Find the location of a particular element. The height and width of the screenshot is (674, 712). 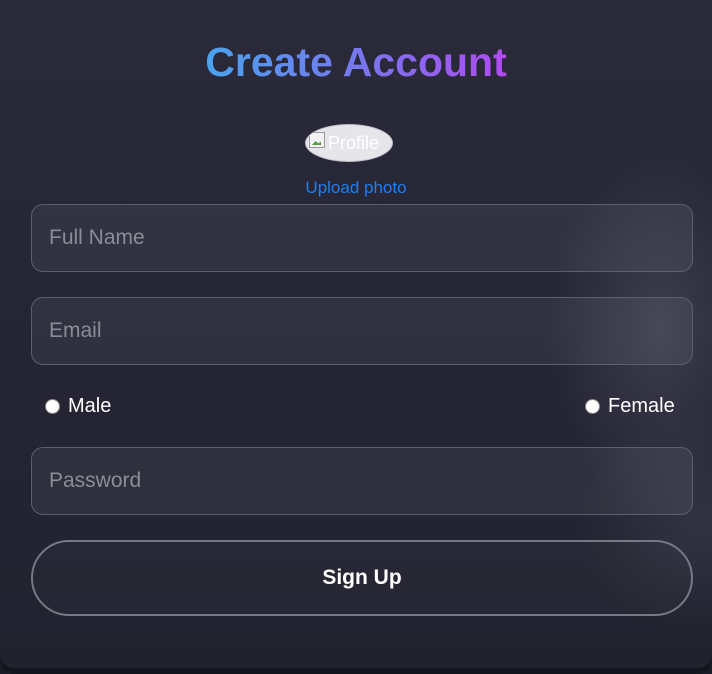

gender-option-female: Female is located at coordinates (630, 406).